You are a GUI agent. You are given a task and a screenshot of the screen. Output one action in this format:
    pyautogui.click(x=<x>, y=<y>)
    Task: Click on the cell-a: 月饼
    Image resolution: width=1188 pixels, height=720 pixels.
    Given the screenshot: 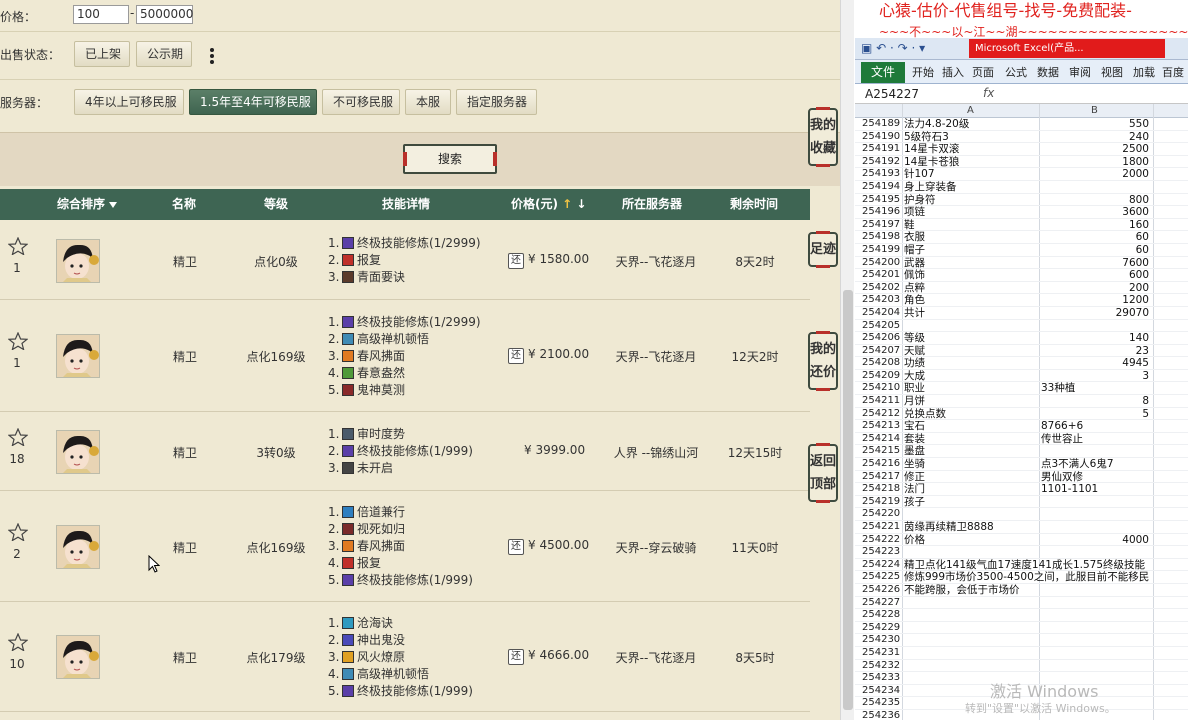 What is the action you would take?
    pyautogui.click(x=971, y=401)
    